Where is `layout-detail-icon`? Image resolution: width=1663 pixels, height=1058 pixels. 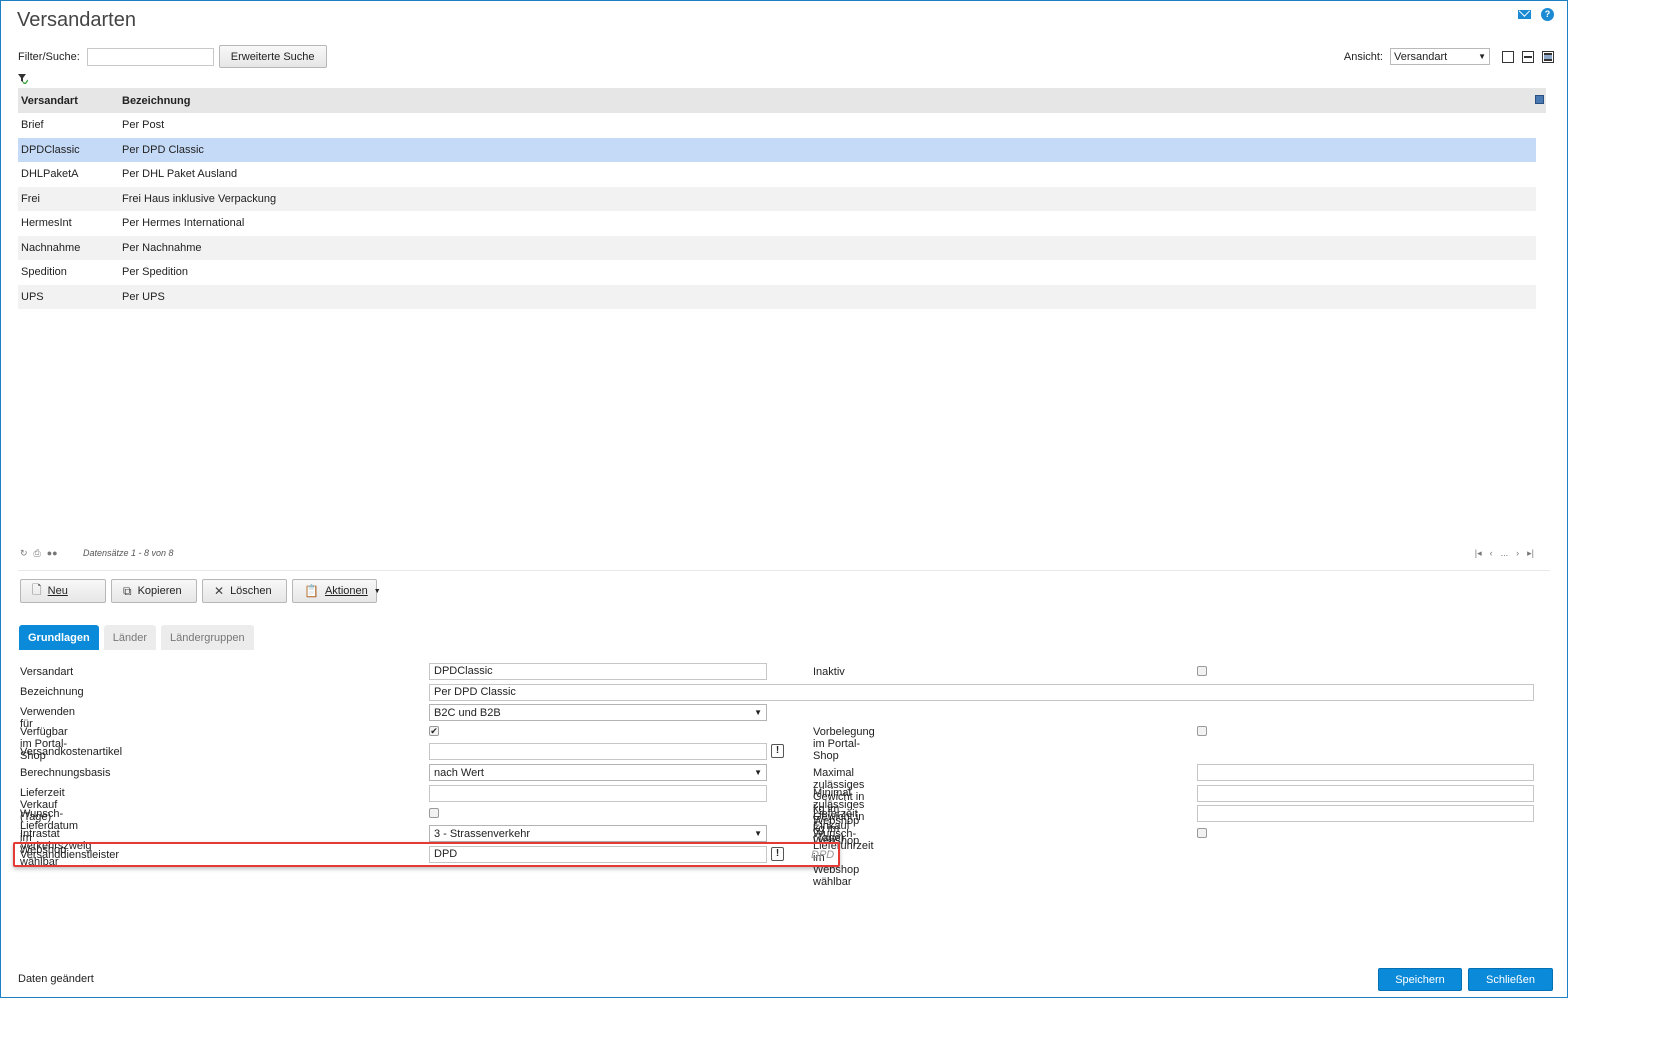
layout-detail-icon is located at coordinates (1548, 56).